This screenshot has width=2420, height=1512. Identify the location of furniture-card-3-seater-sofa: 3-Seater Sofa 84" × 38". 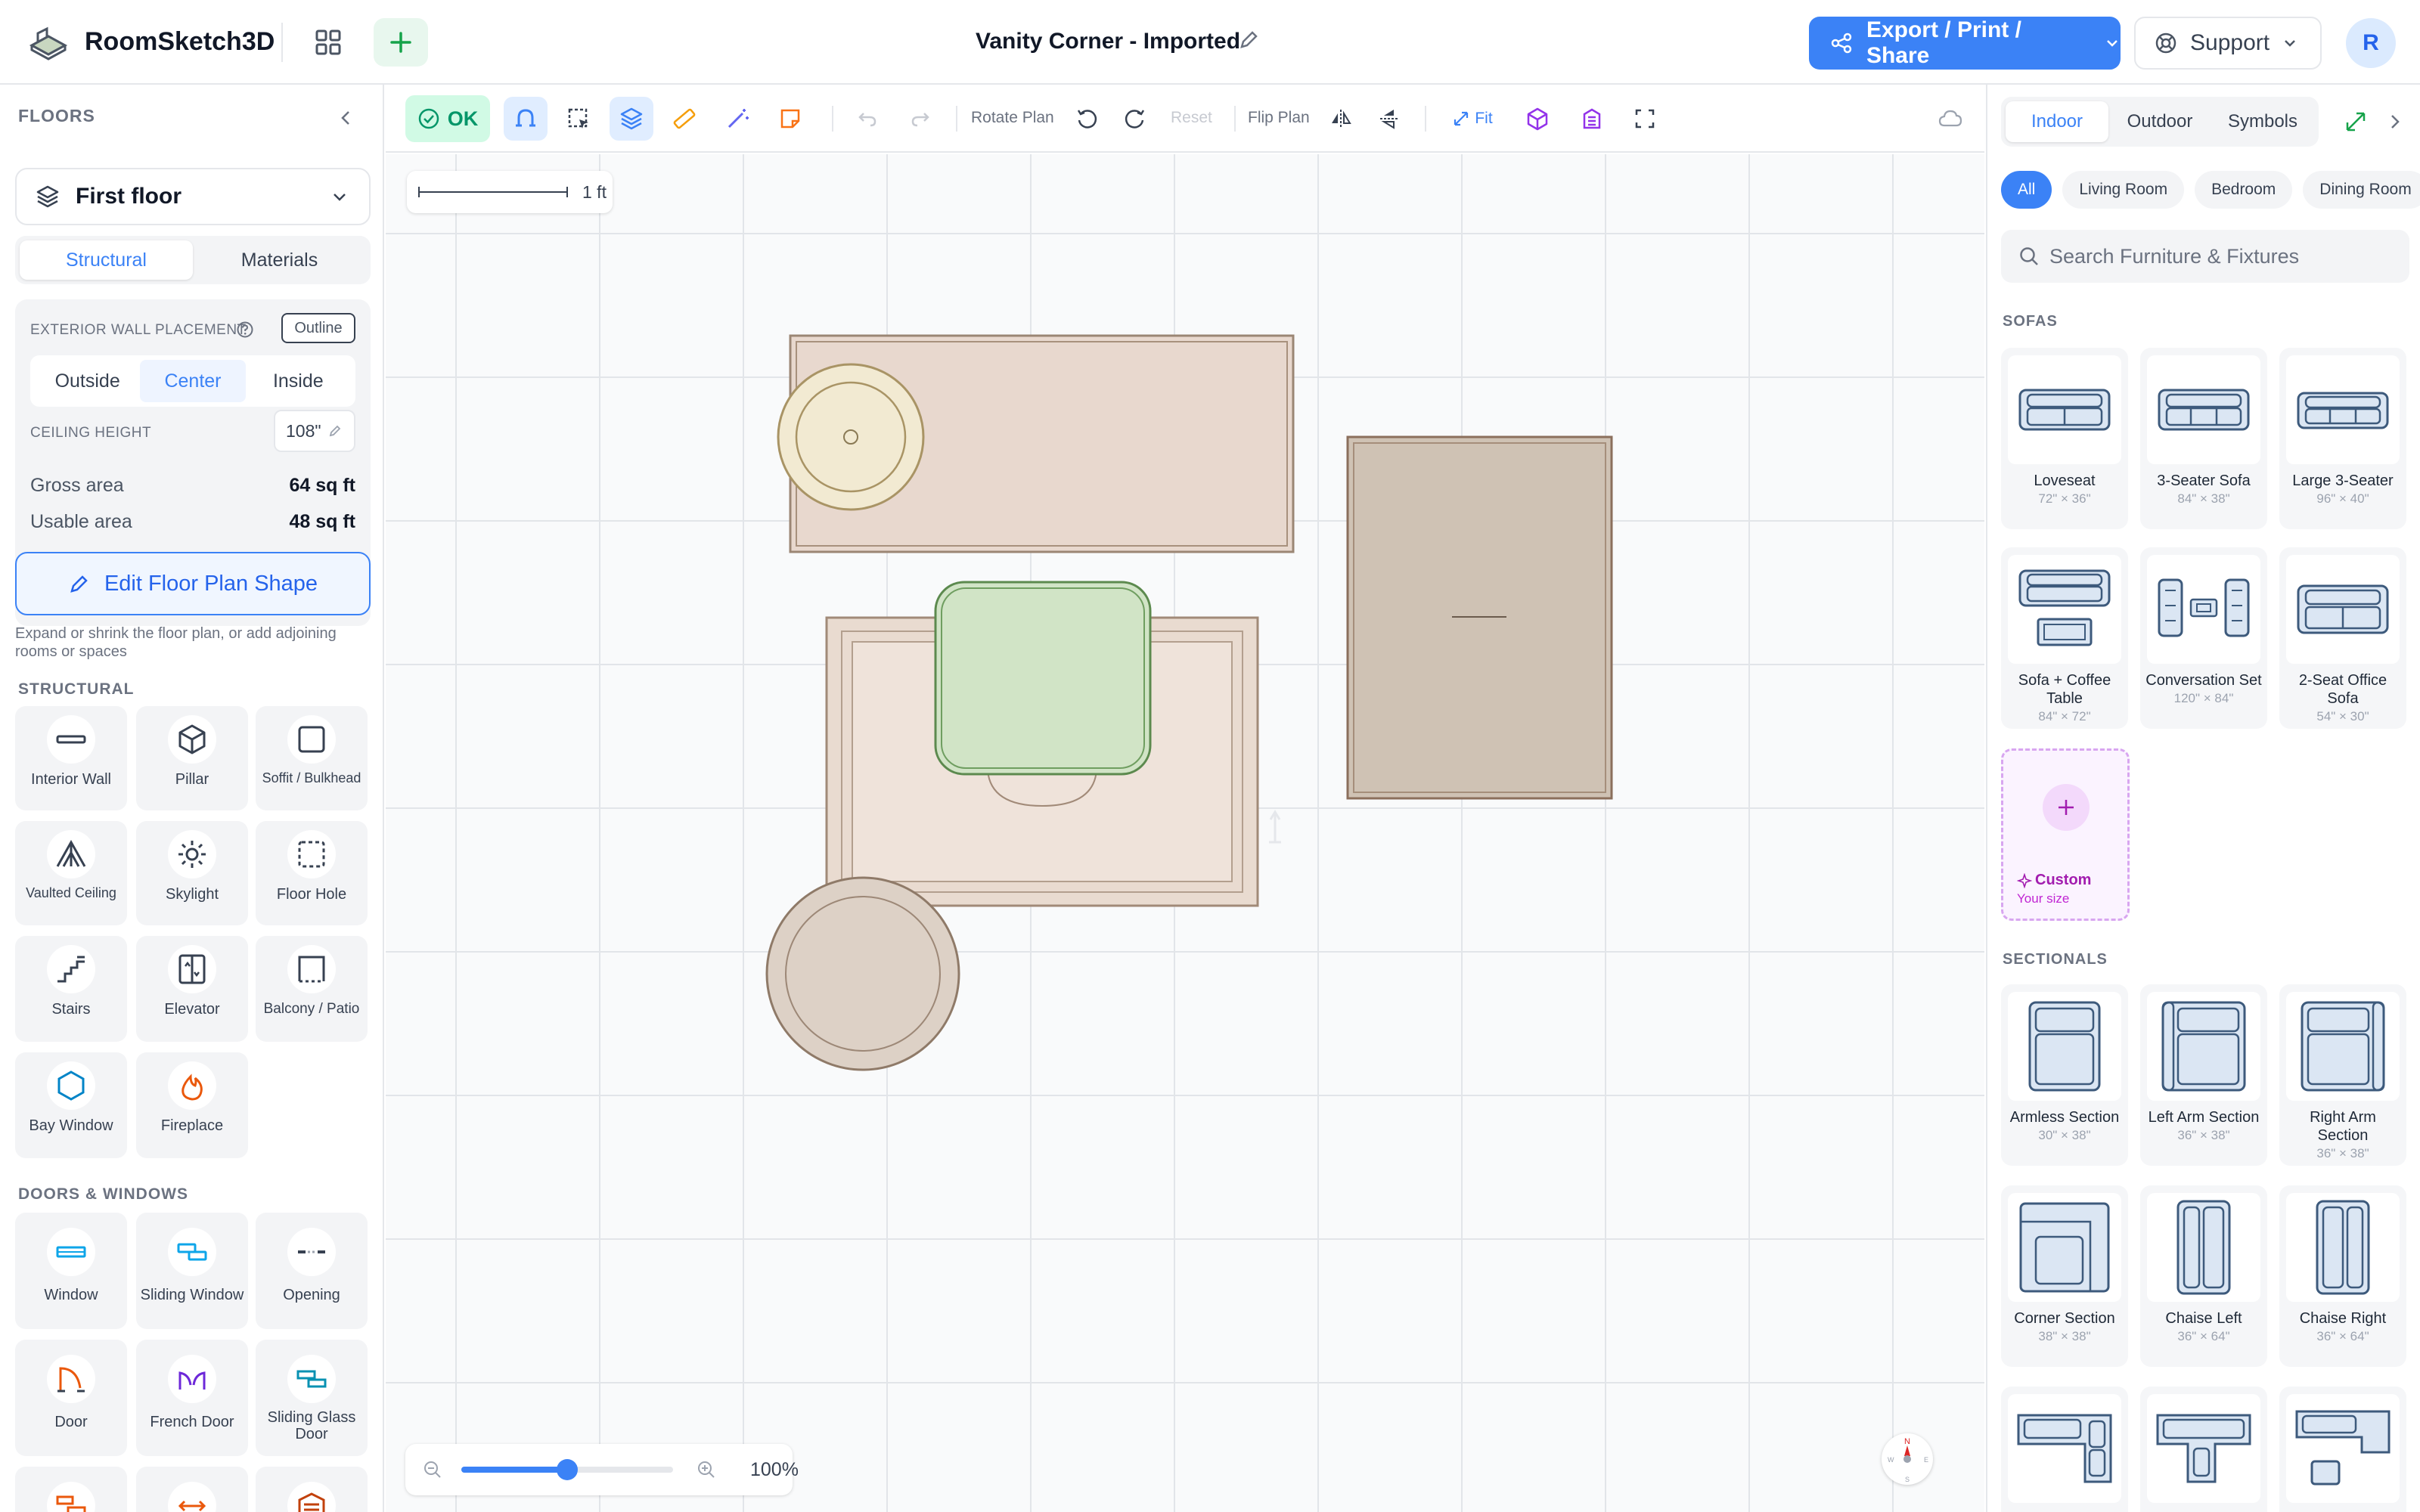
(2203, 439).